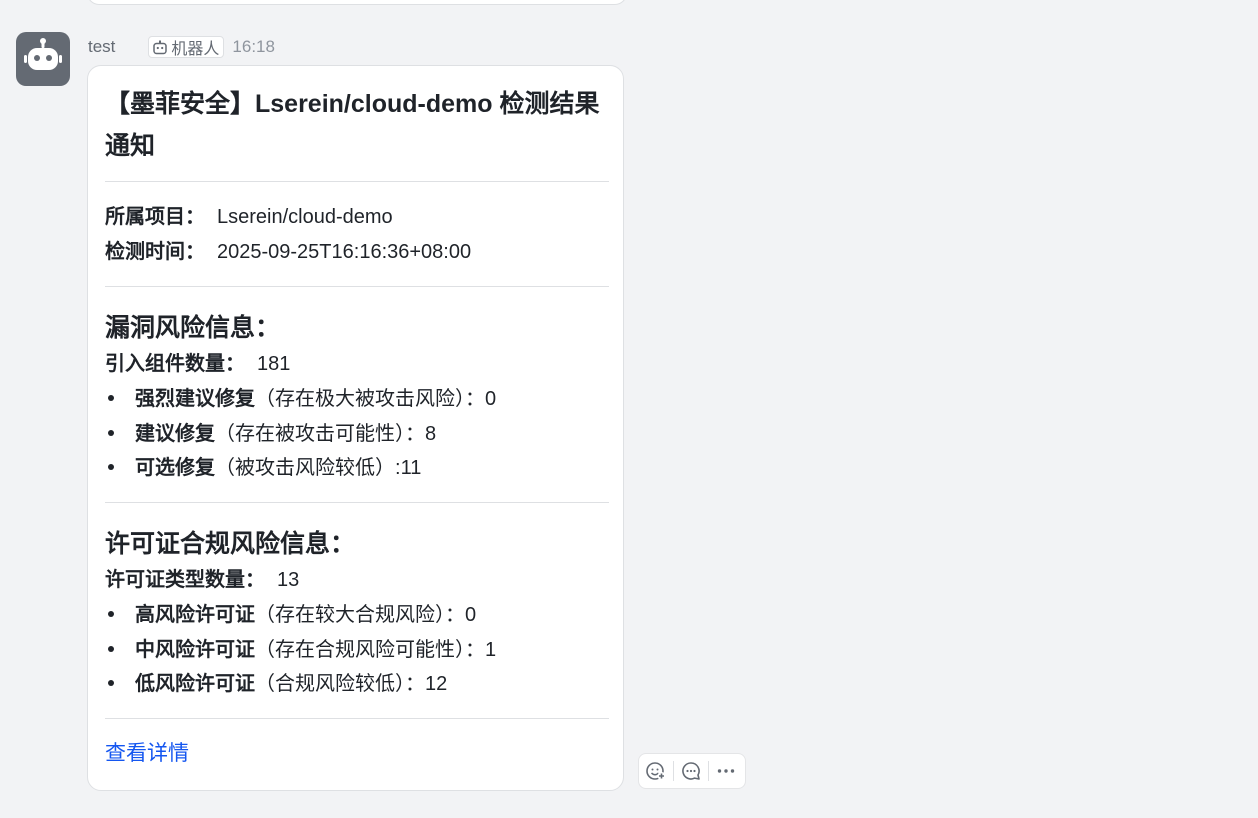  I want to click on add-reaction-button, so click(656, 771).